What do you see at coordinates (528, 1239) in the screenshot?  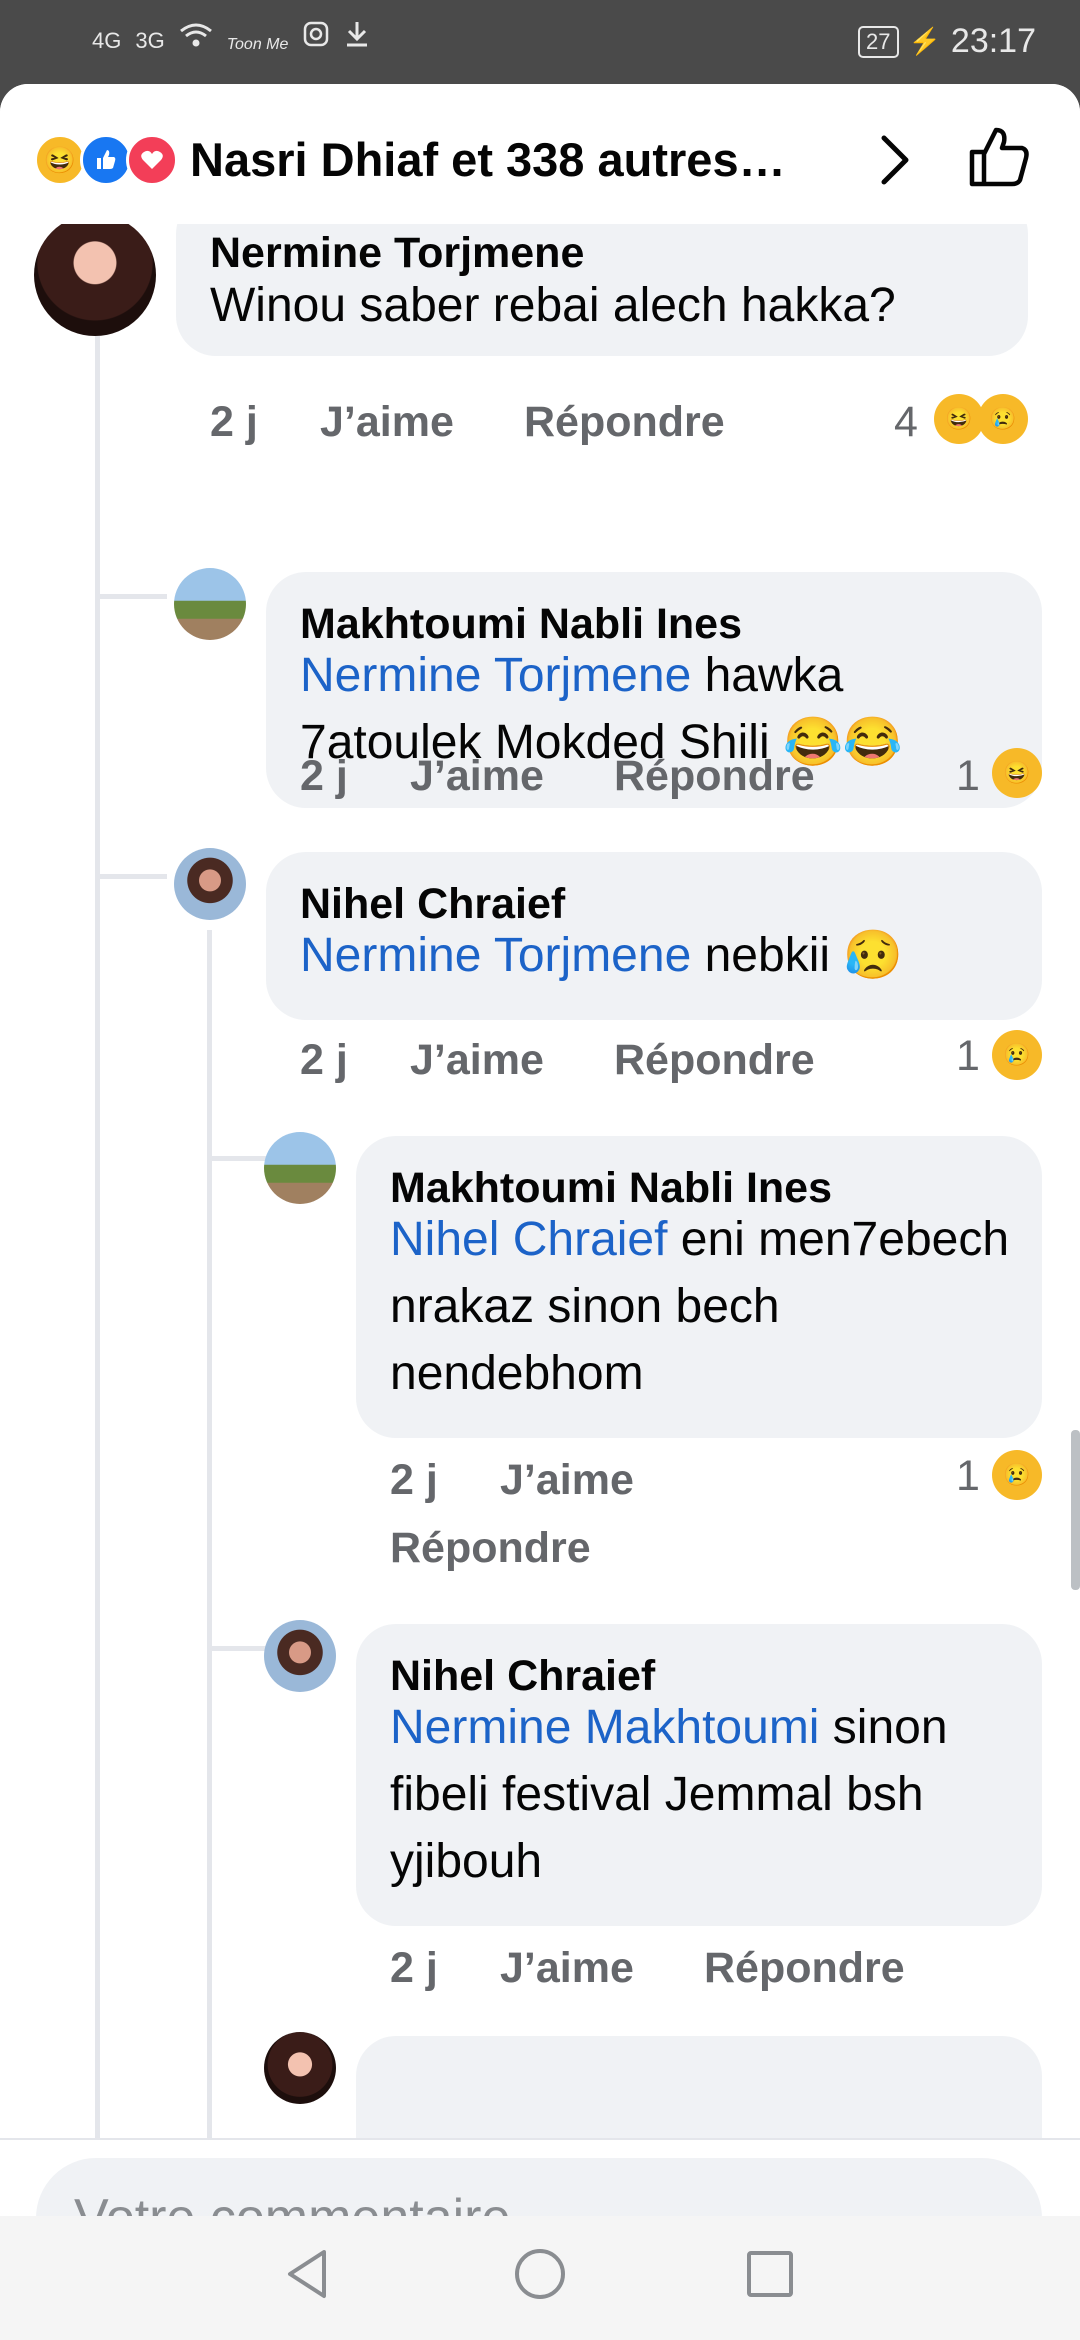 I see `mention-link: Nihel Chraief` at bounding box center [528, 1239].